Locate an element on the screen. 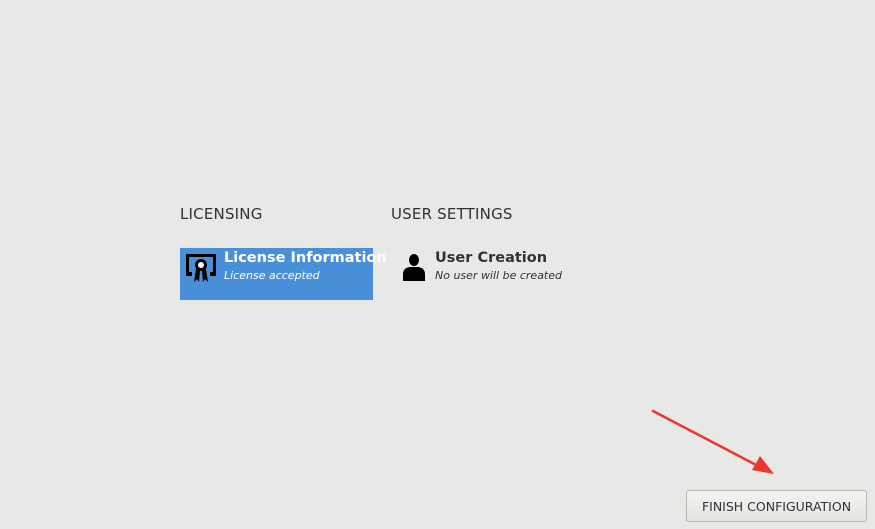 Image resolution: width=875 pixels, height=529 pixels. finish-configuration-button: FINISH CONFIGURATION is located at coordinates (776, 506).